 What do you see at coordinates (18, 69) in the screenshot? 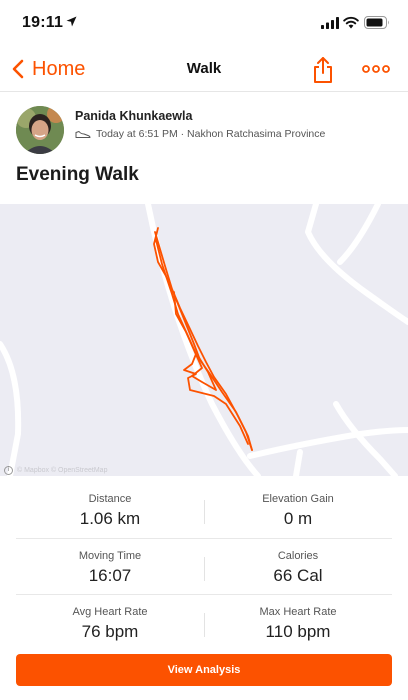
I see `chevron-left-icon` at bounding box center [18, 69].